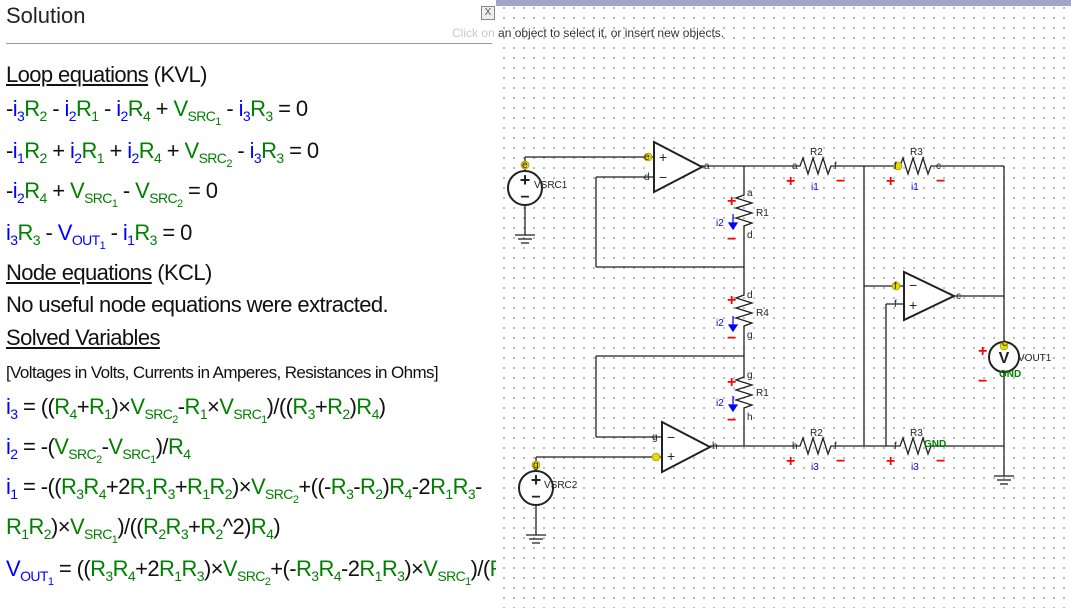  I want to click on op-amp-3-minus: −, so click(913, 285).